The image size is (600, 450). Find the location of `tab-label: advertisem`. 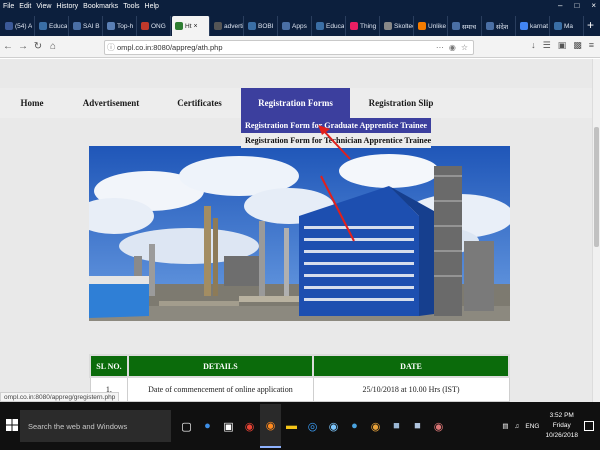

tab-label: advertisem is located at coordinates (233, 26).